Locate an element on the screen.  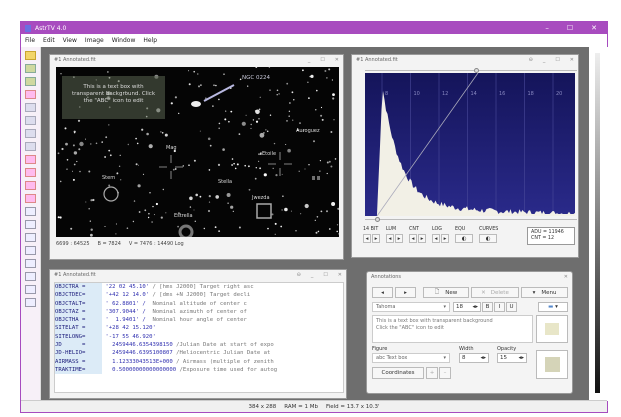
coordinates-button: Coordinates is located at coordinates (398, 373).